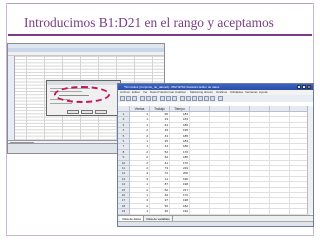  Describe the element at coordinates (168, 98) in the screenshot. I see `goto-variable-icon` at that location.